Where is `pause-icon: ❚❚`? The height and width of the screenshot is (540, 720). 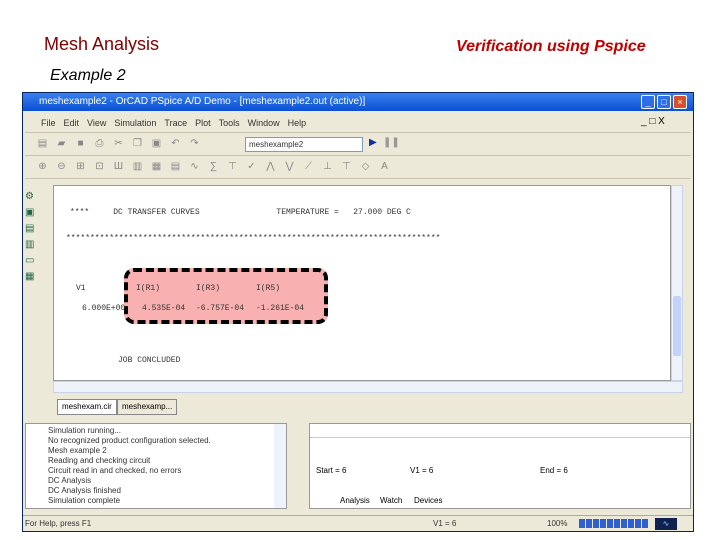 pause-icon: ❚❚ is located at coordinates (391, 142).